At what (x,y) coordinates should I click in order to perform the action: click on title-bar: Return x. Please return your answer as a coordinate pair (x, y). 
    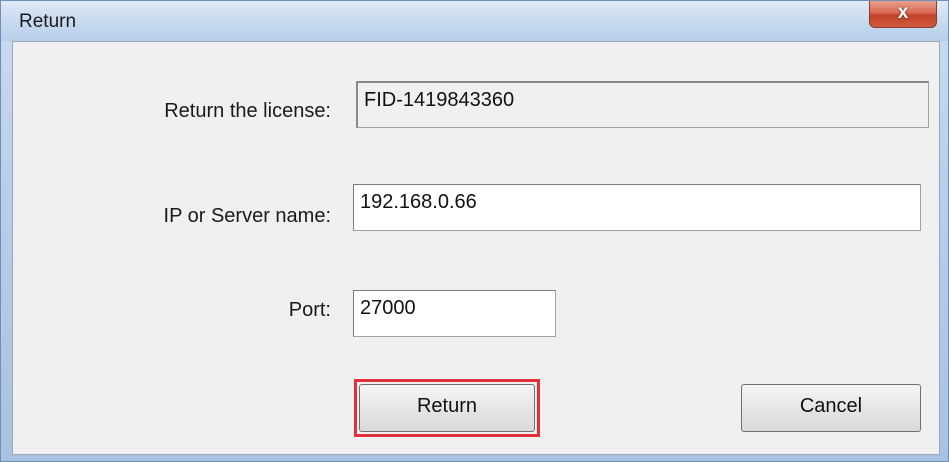
    Looking at the image, I should click on (474, 21).